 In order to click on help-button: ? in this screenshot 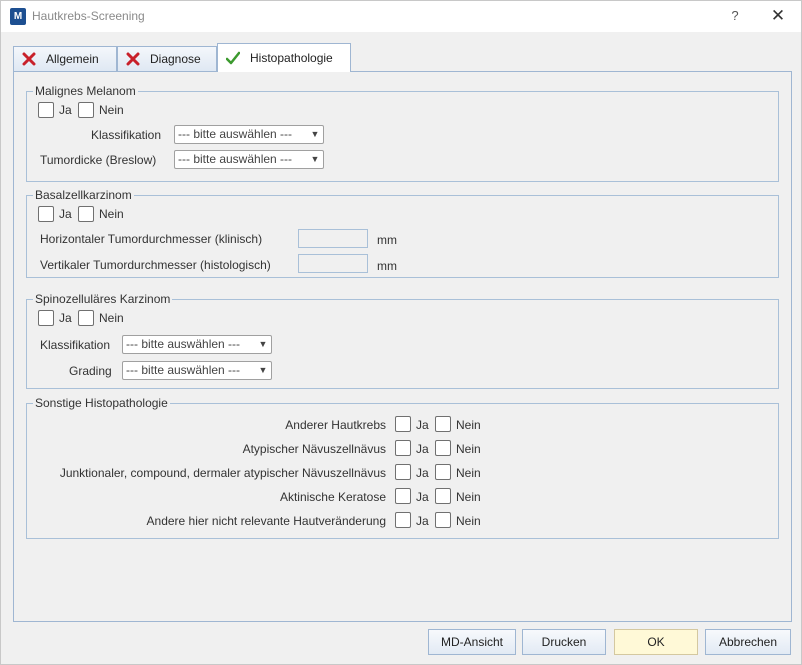, I will do `click(735, 16)`.